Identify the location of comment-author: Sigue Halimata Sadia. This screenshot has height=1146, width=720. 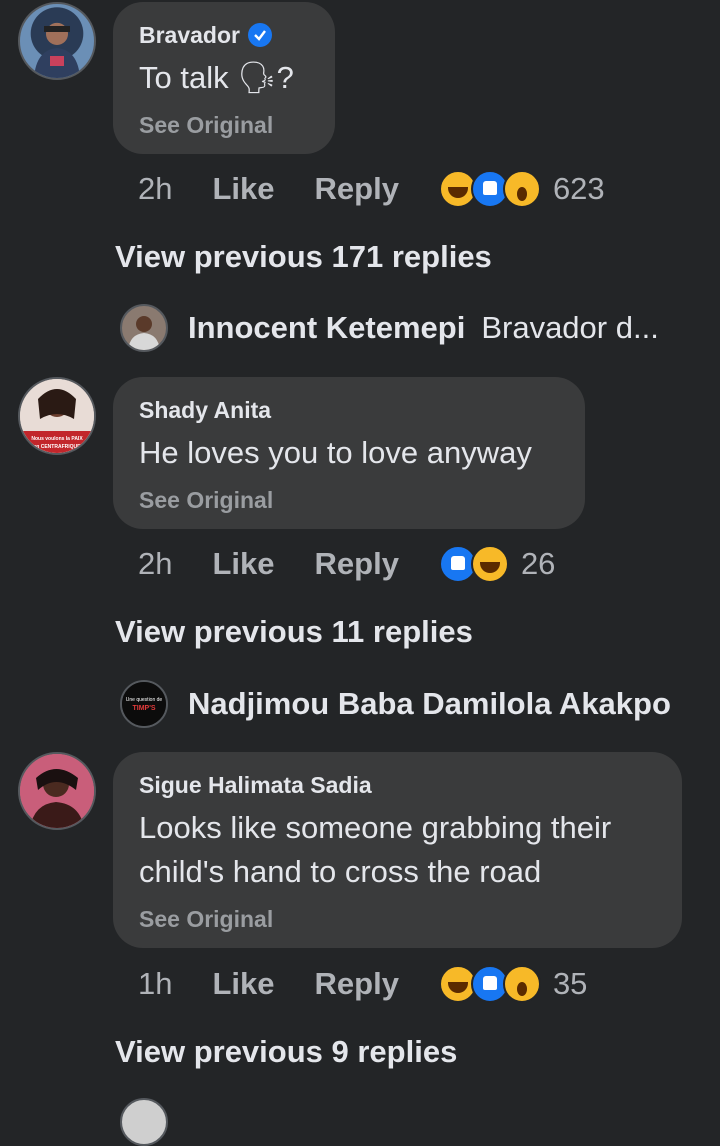
(397, 785).